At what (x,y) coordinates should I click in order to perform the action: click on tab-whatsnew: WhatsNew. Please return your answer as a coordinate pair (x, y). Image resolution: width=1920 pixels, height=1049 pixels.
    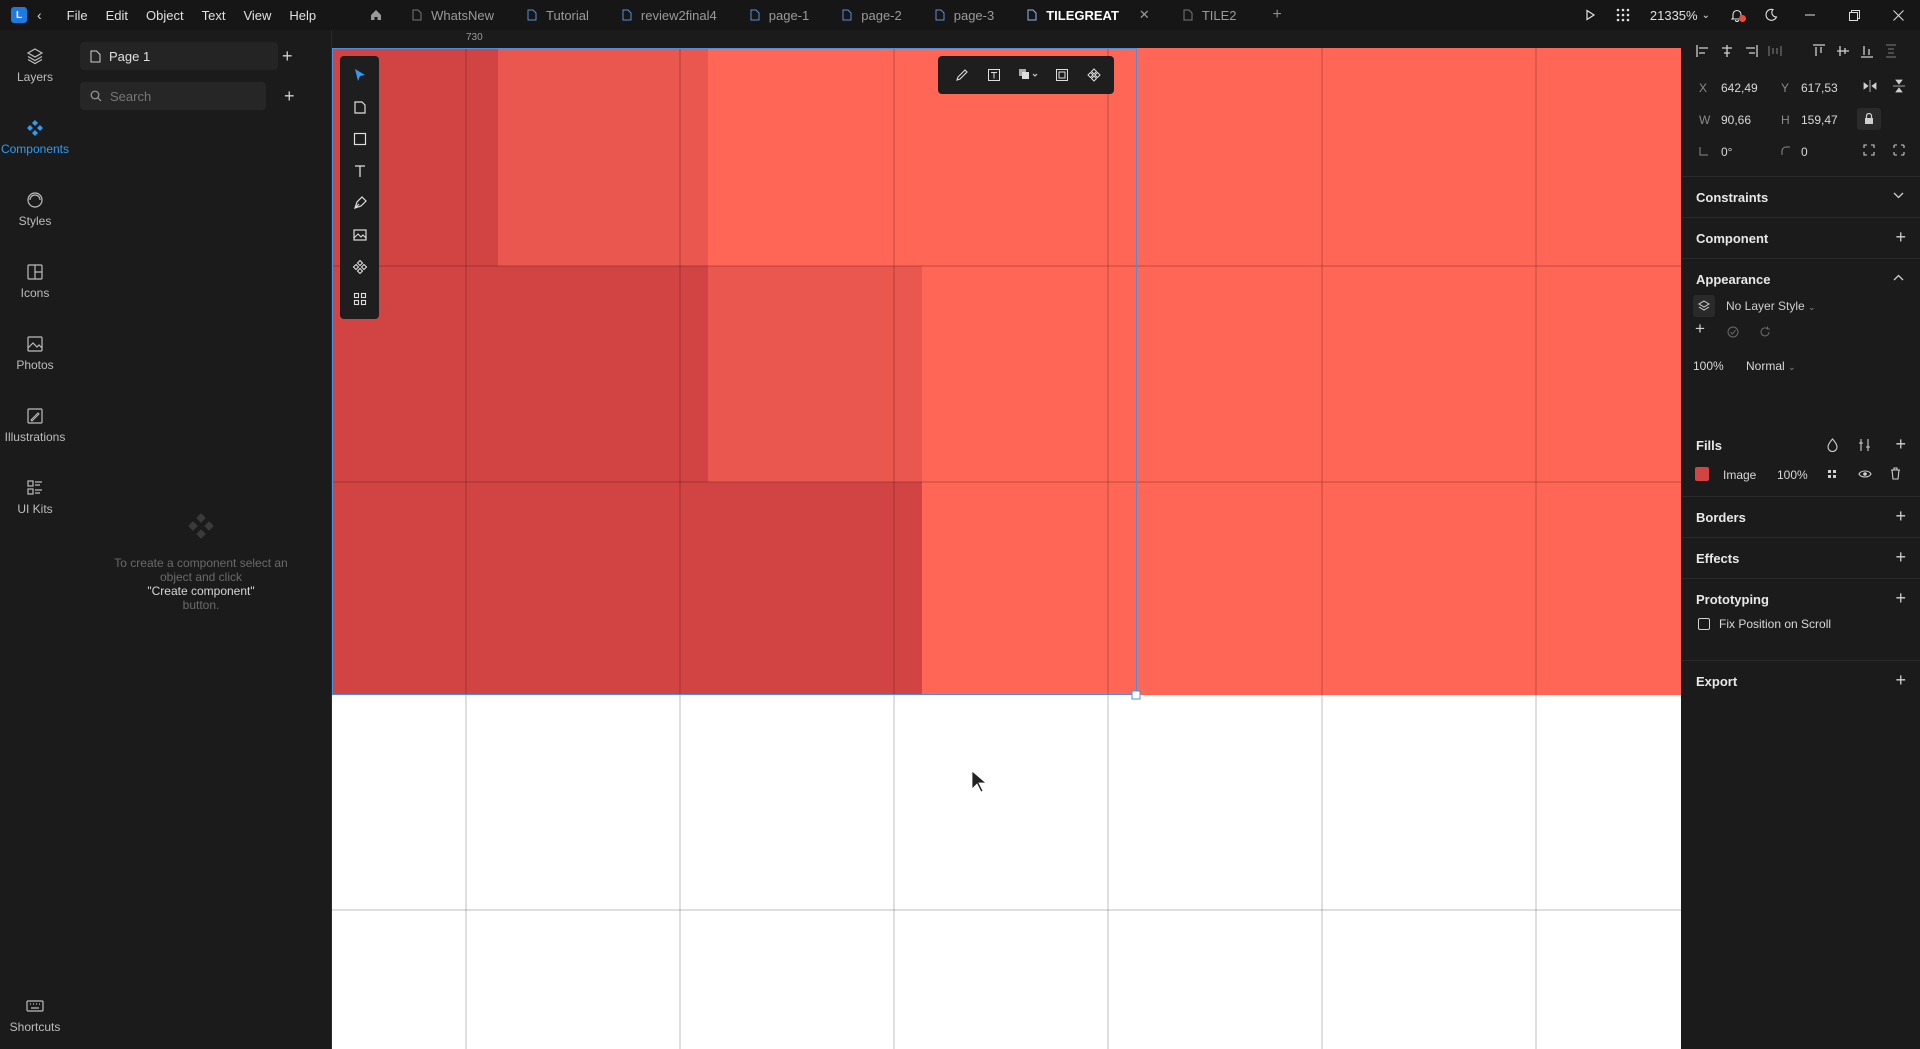
    Looking at the image, I should click on (454, 15).